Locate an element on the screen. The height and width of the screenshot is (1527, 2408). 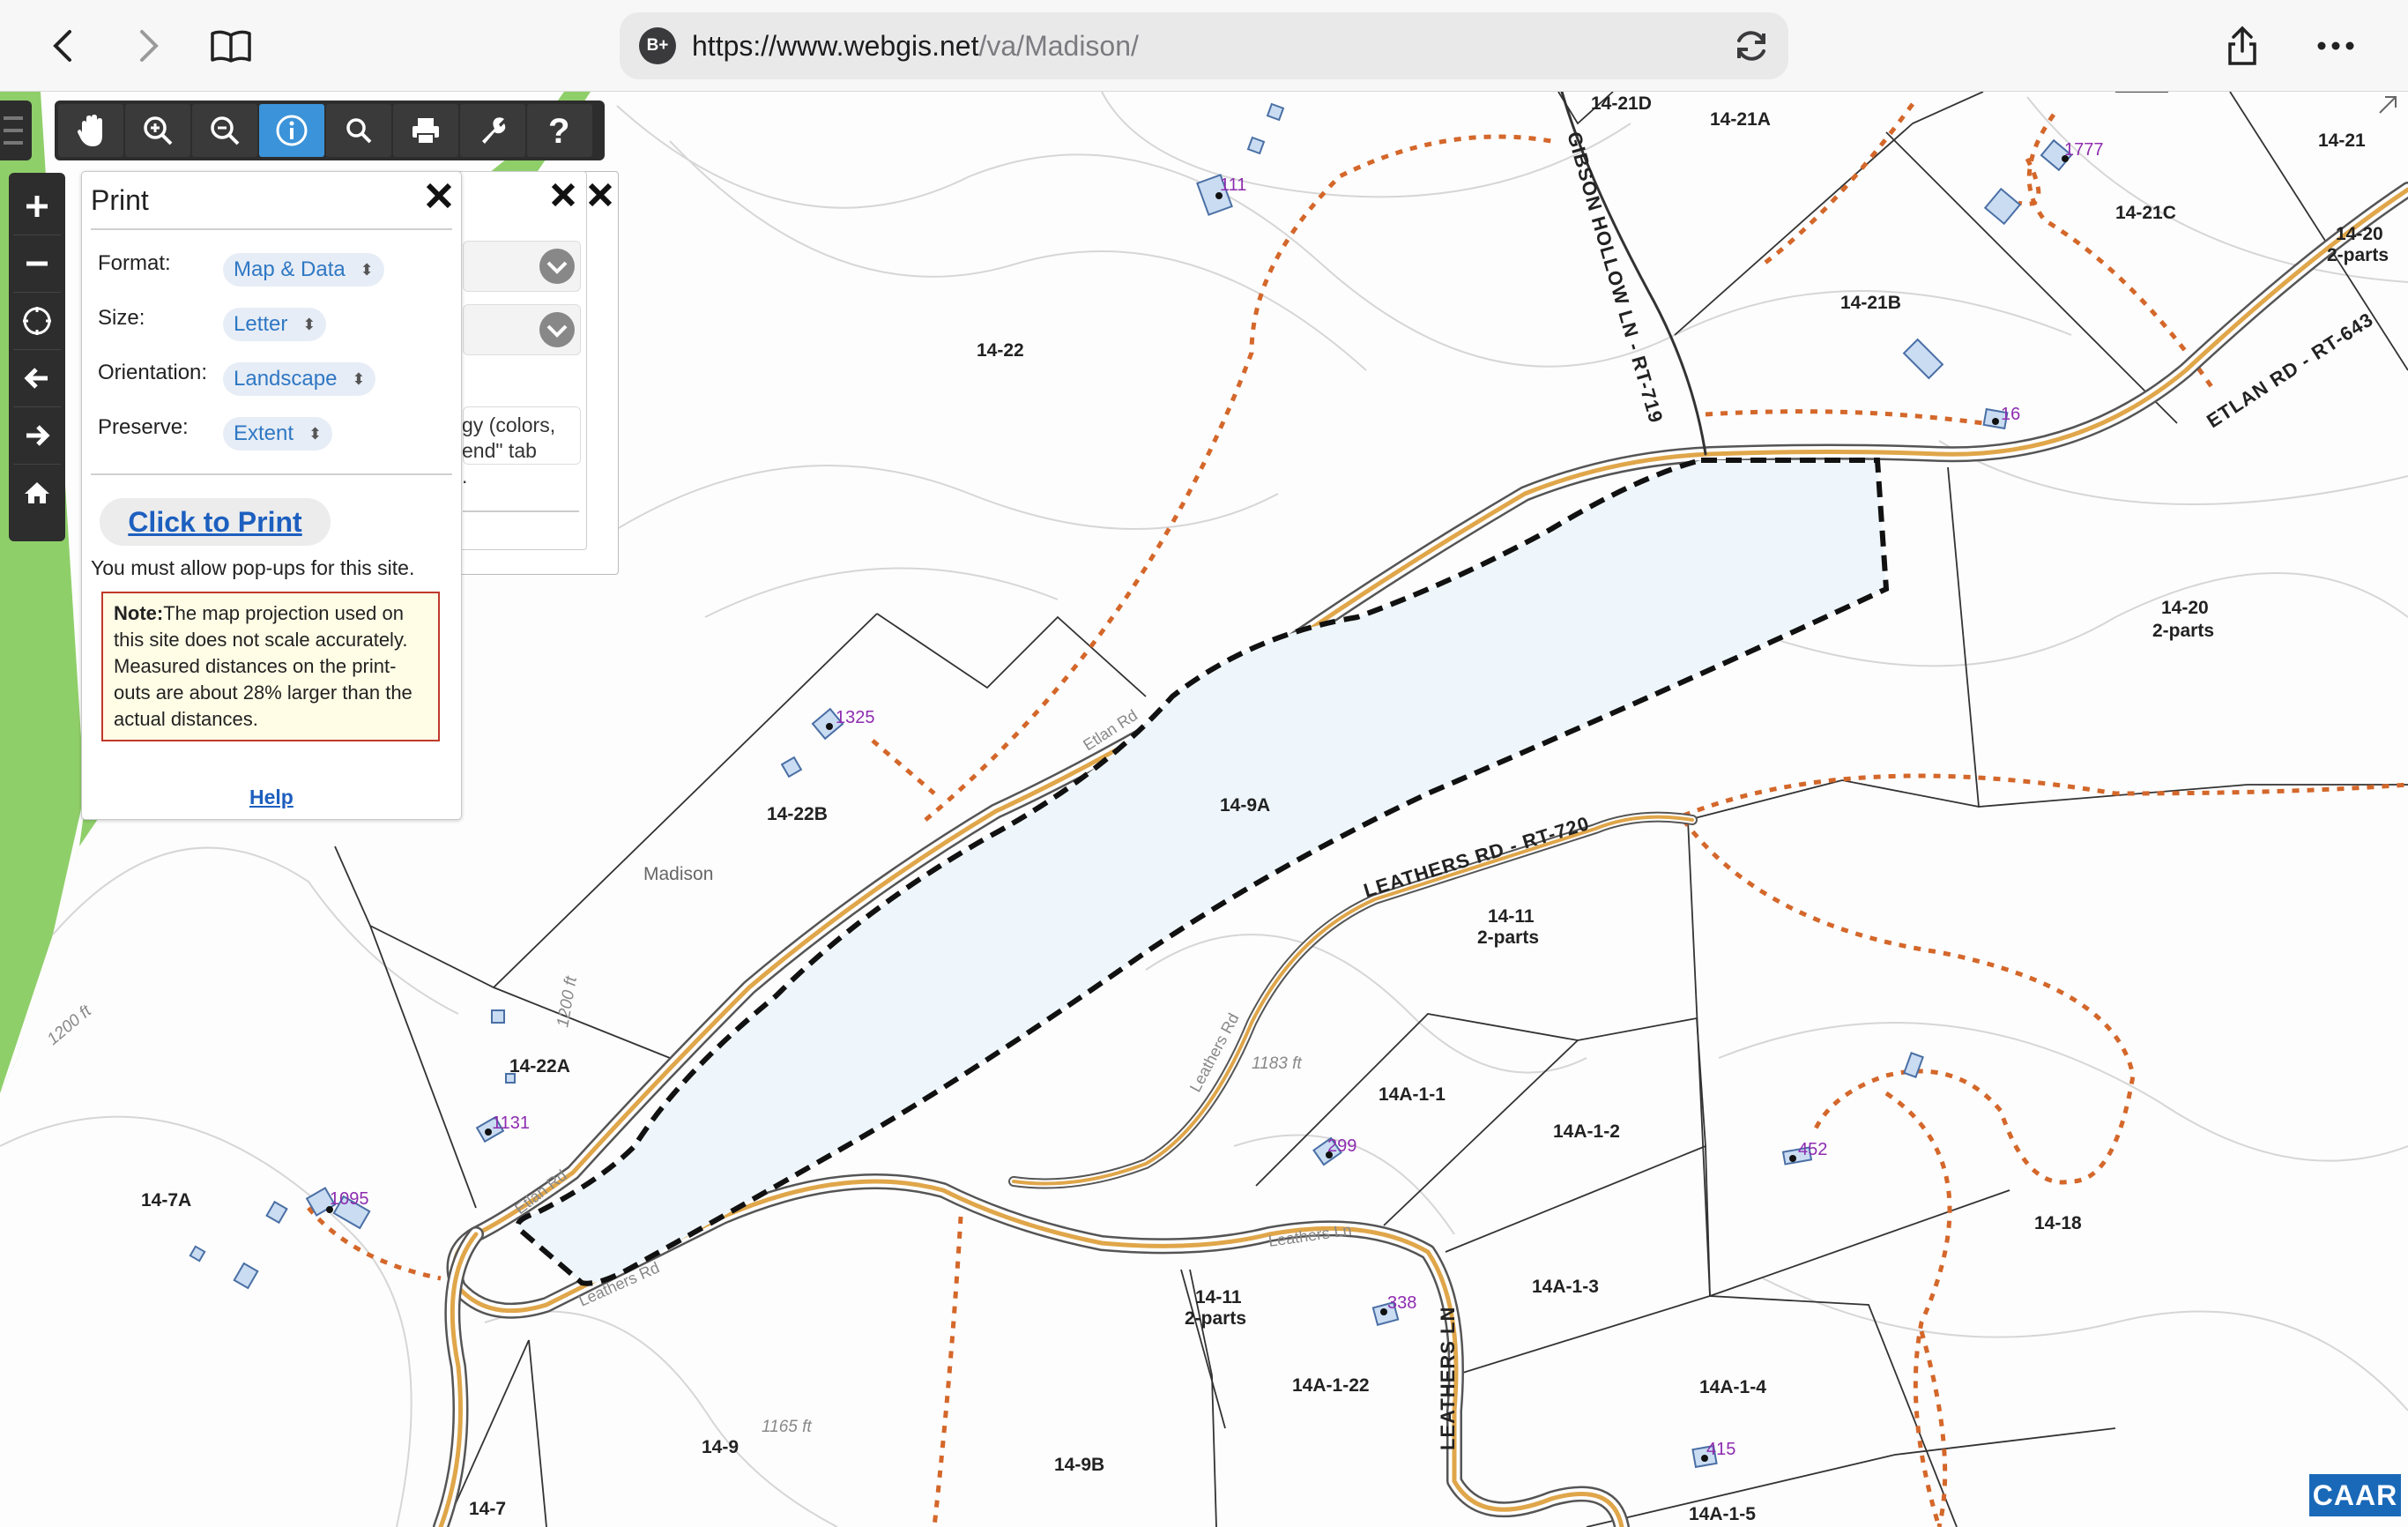
parcel-label: 14-9A is located at coordinates (1245, 805).